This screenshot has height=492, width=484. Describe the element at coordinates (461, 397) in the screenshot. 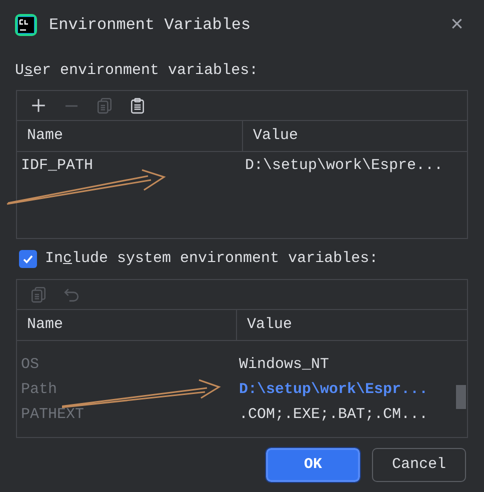

I see `scrollbar-thumb` at that location.